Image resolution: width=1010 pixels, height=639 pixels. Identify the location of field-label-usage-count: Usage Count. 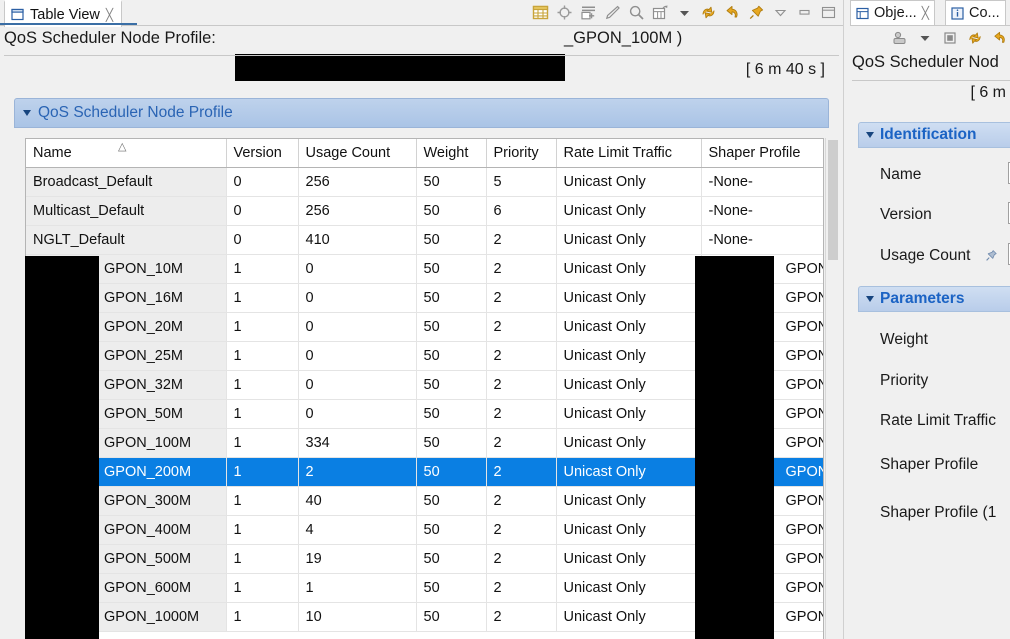
(925, 255).